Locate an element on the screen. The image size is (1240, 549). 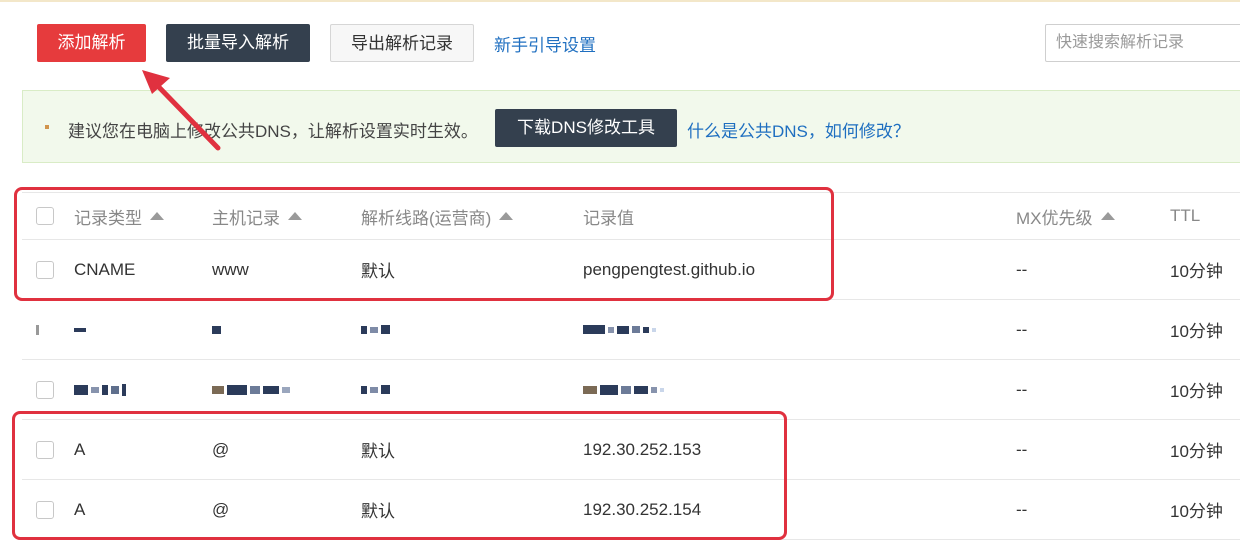
redacted-line is located at coordinates (375, 329).